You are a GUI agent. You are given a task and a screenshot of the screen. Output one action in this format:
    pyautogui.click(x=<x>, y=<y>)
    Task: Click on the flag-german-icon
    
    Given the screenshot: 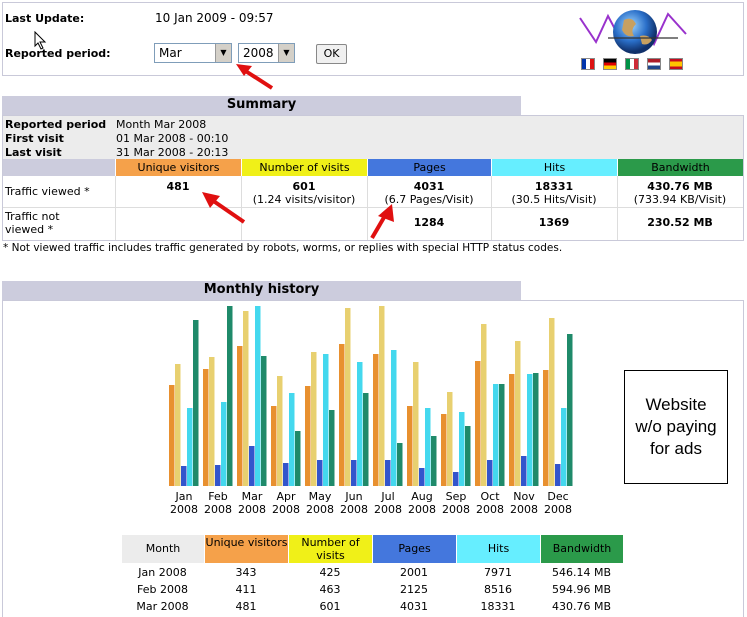 What is the action you would take?
    pyautogui.click(x=610, y=64)
    